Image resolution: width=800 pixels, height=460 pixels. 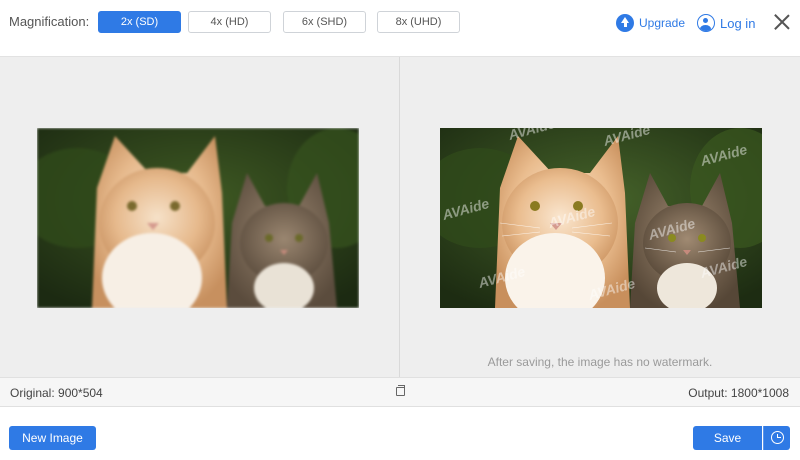 I want to click on compare-icon, so click(x=400, y=390).